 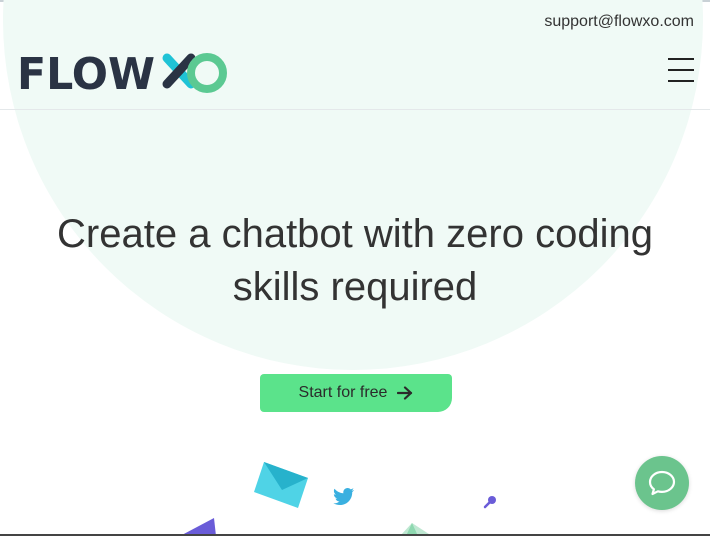 What do you see at coordinates (355, 287) in the screenshot?
I see `headline-line-2: skills required` at bounding box center [355, 287].